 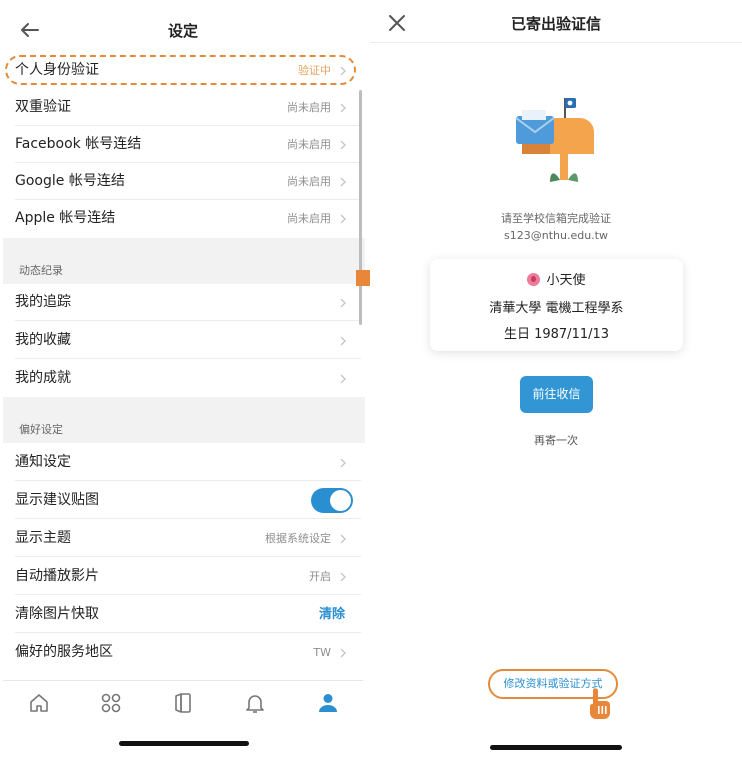 I want to click on instruction-text: 请至学校信箱完成验证, so click(x=556, y=218).